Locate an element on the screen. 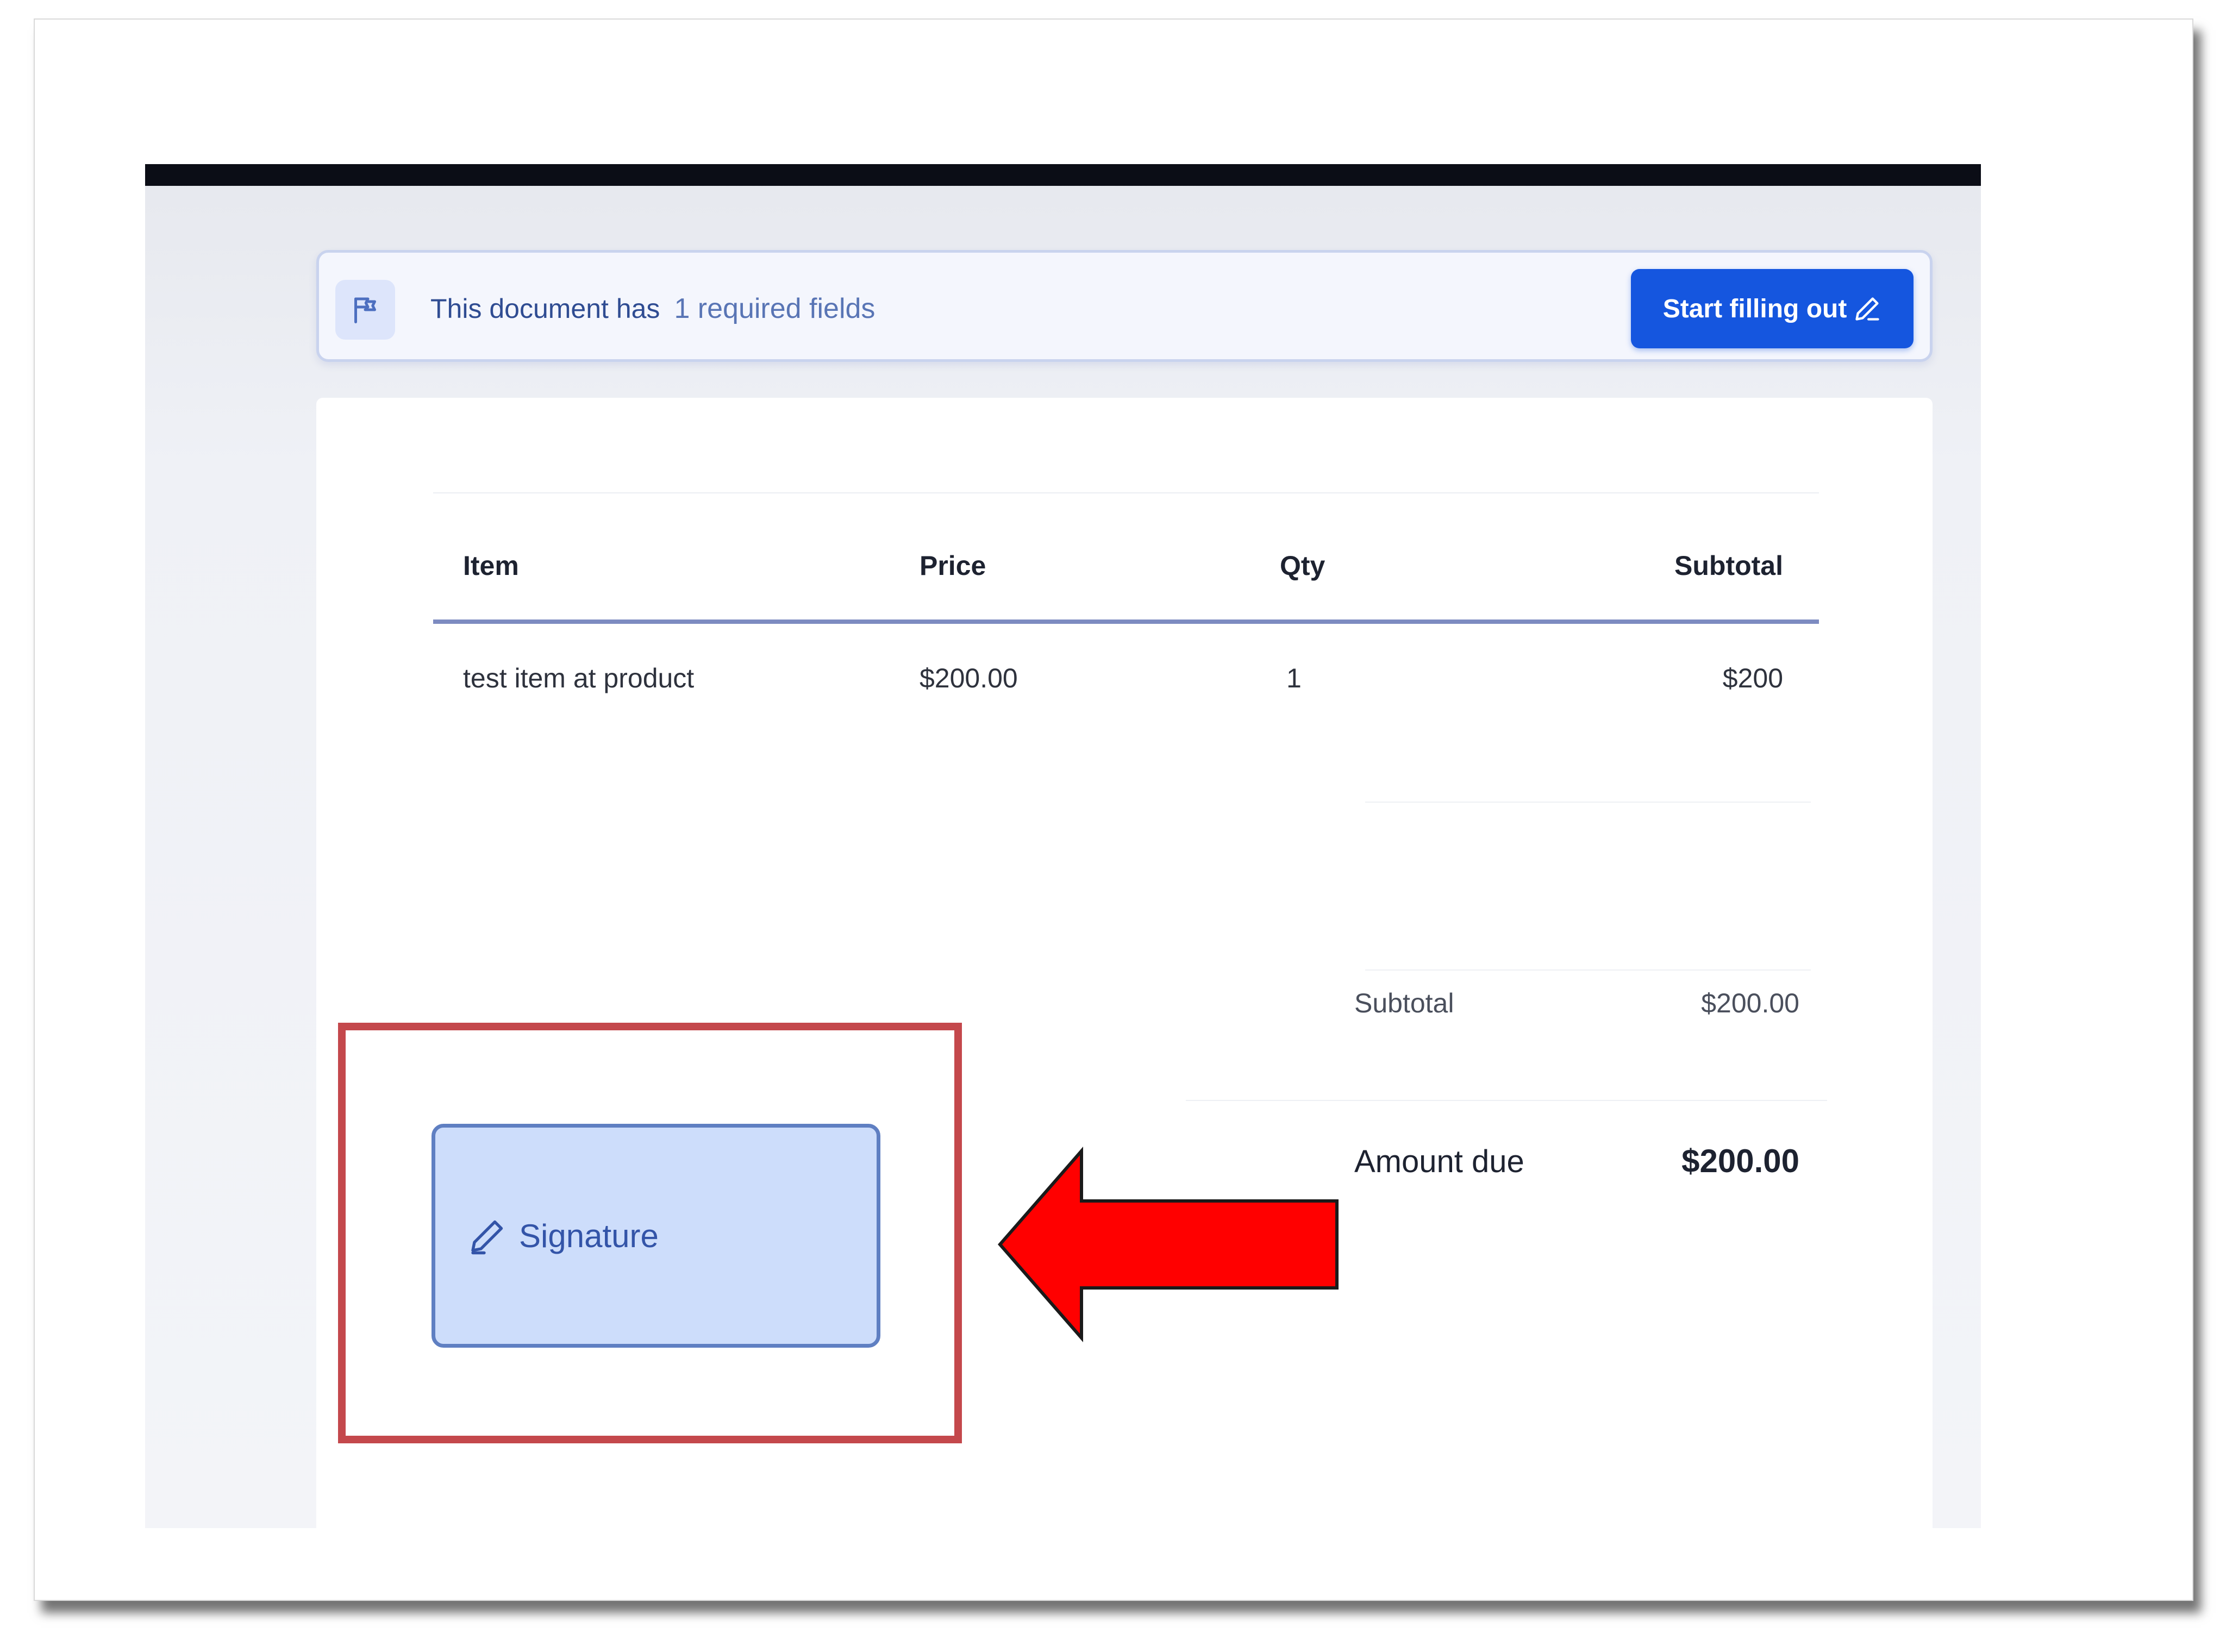 This screenshot has width=2226, height=1652. summary-divider-middle is located at coordinates (1588, 970).